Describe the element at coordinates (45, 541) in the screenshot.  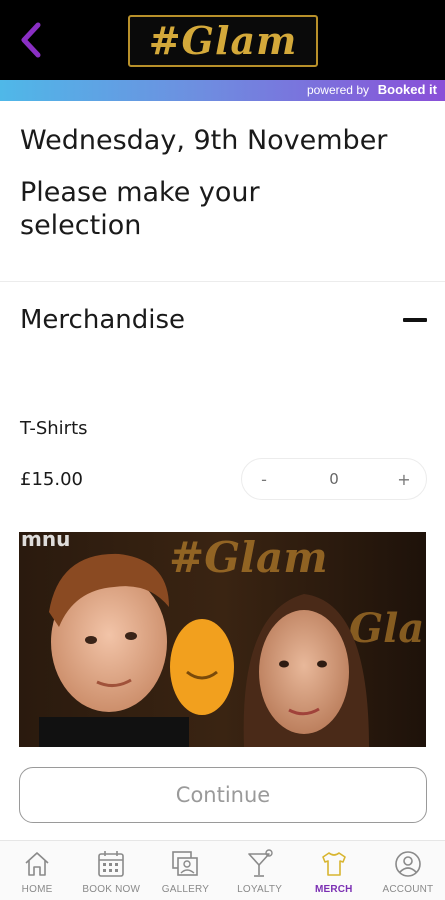
I see `svg-text: mnu` at that location.